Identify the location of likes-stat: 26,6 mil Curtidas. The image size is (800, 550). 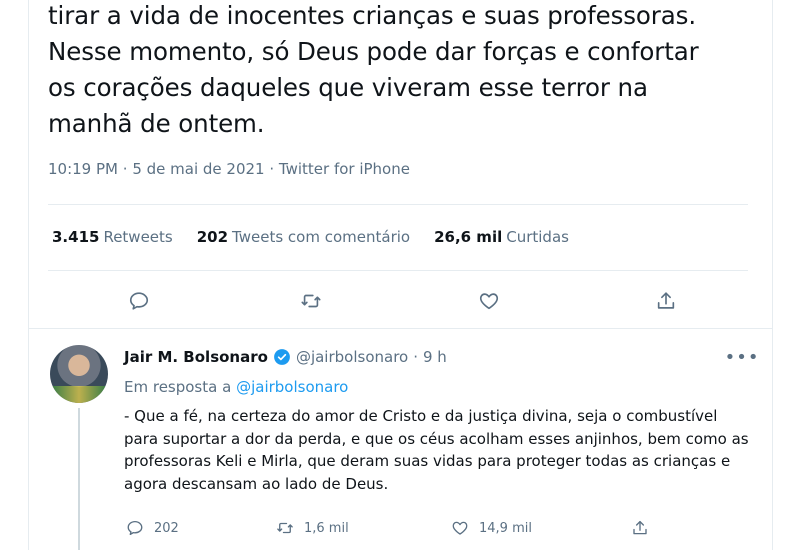
(501, 237).